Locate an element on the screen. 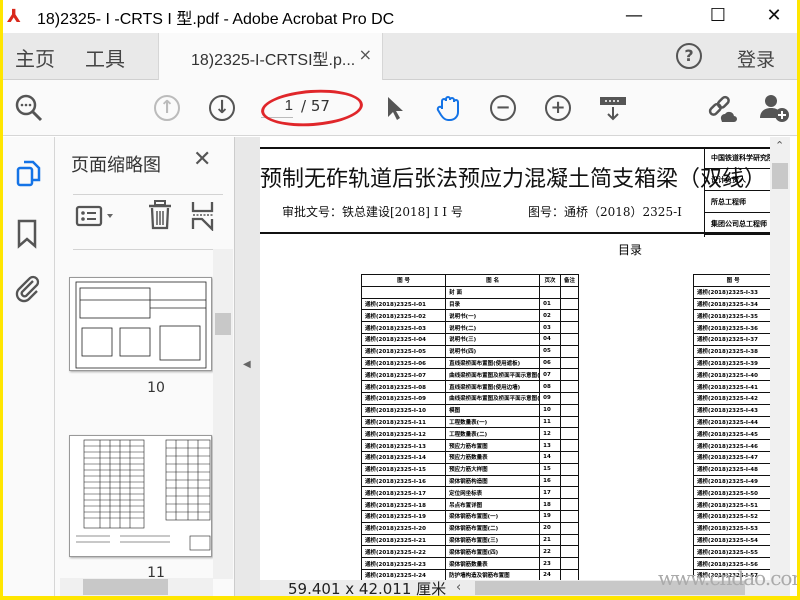 Image resolution: width=800 pixels, height=600 pixels. stamp-cell: 设计负责人 is located at coordinates (737, 180).